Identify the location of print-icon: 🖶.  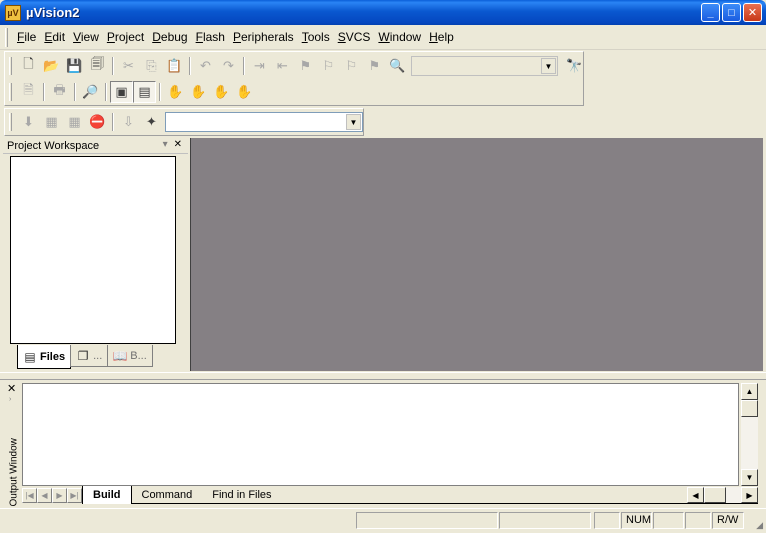
(59, 92).